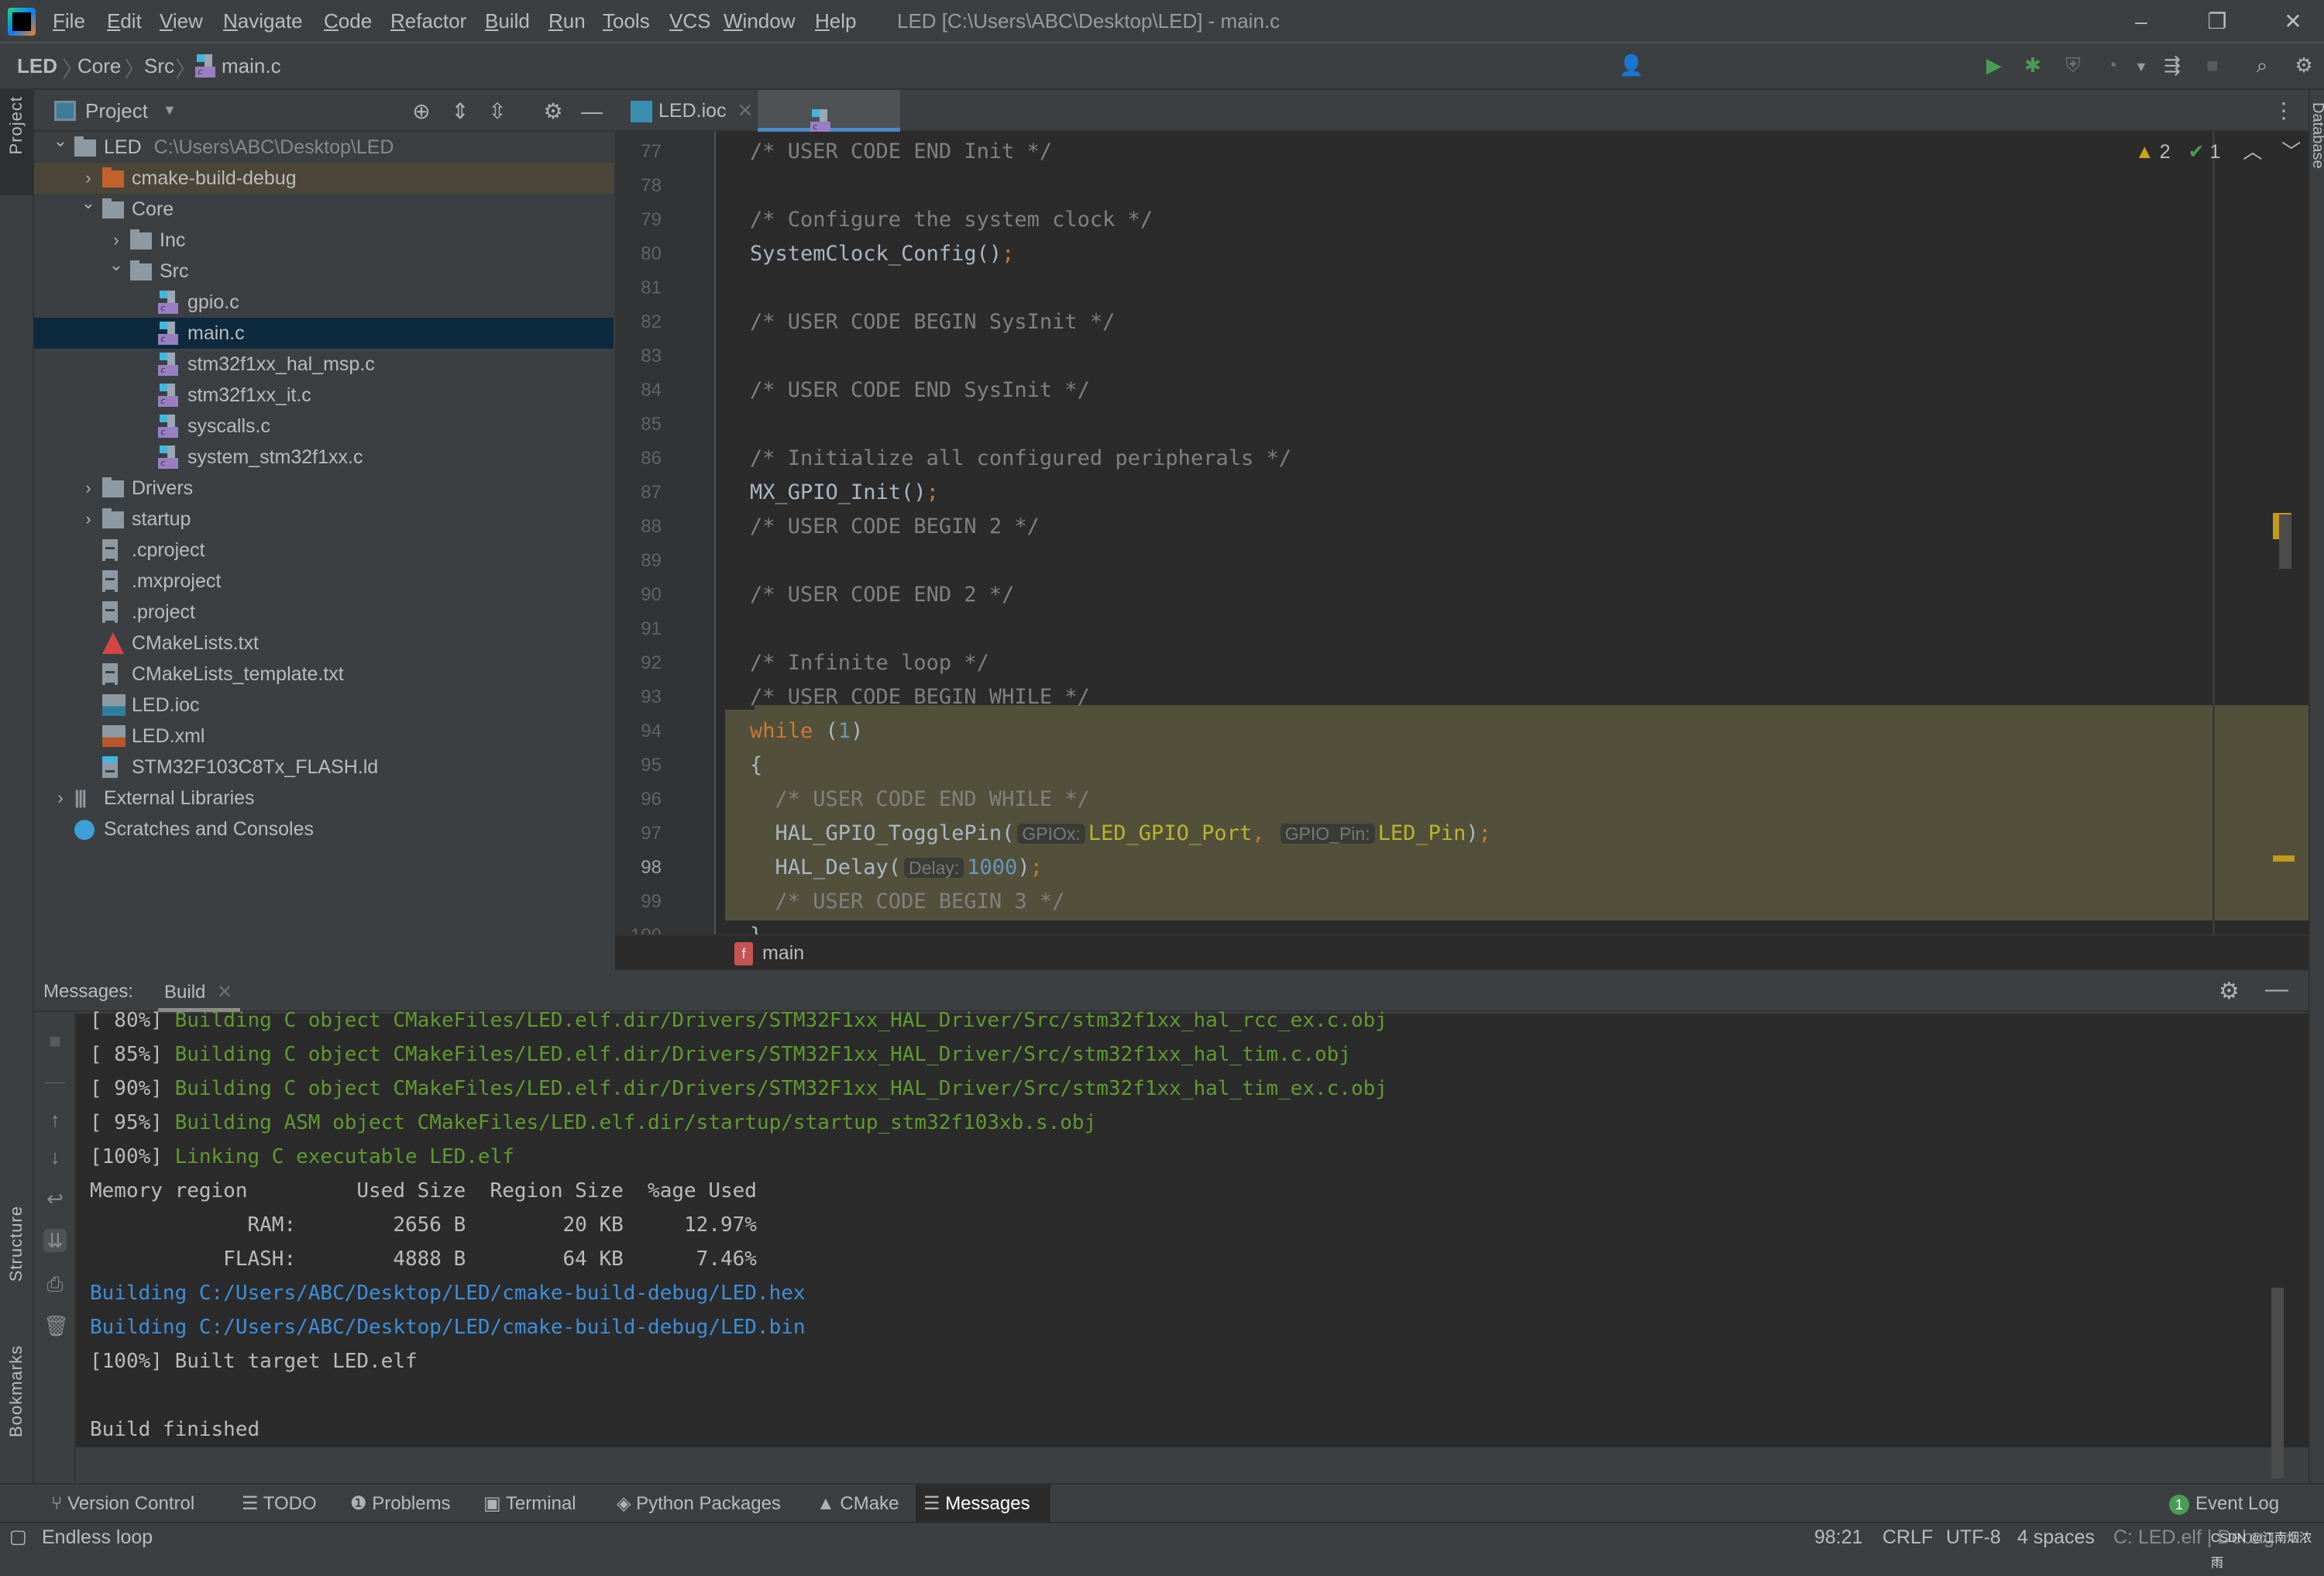 Image resolution: width=2324 pixels, height=1576 pixels. I want to click on menu-help: Help, so click(835, 21).